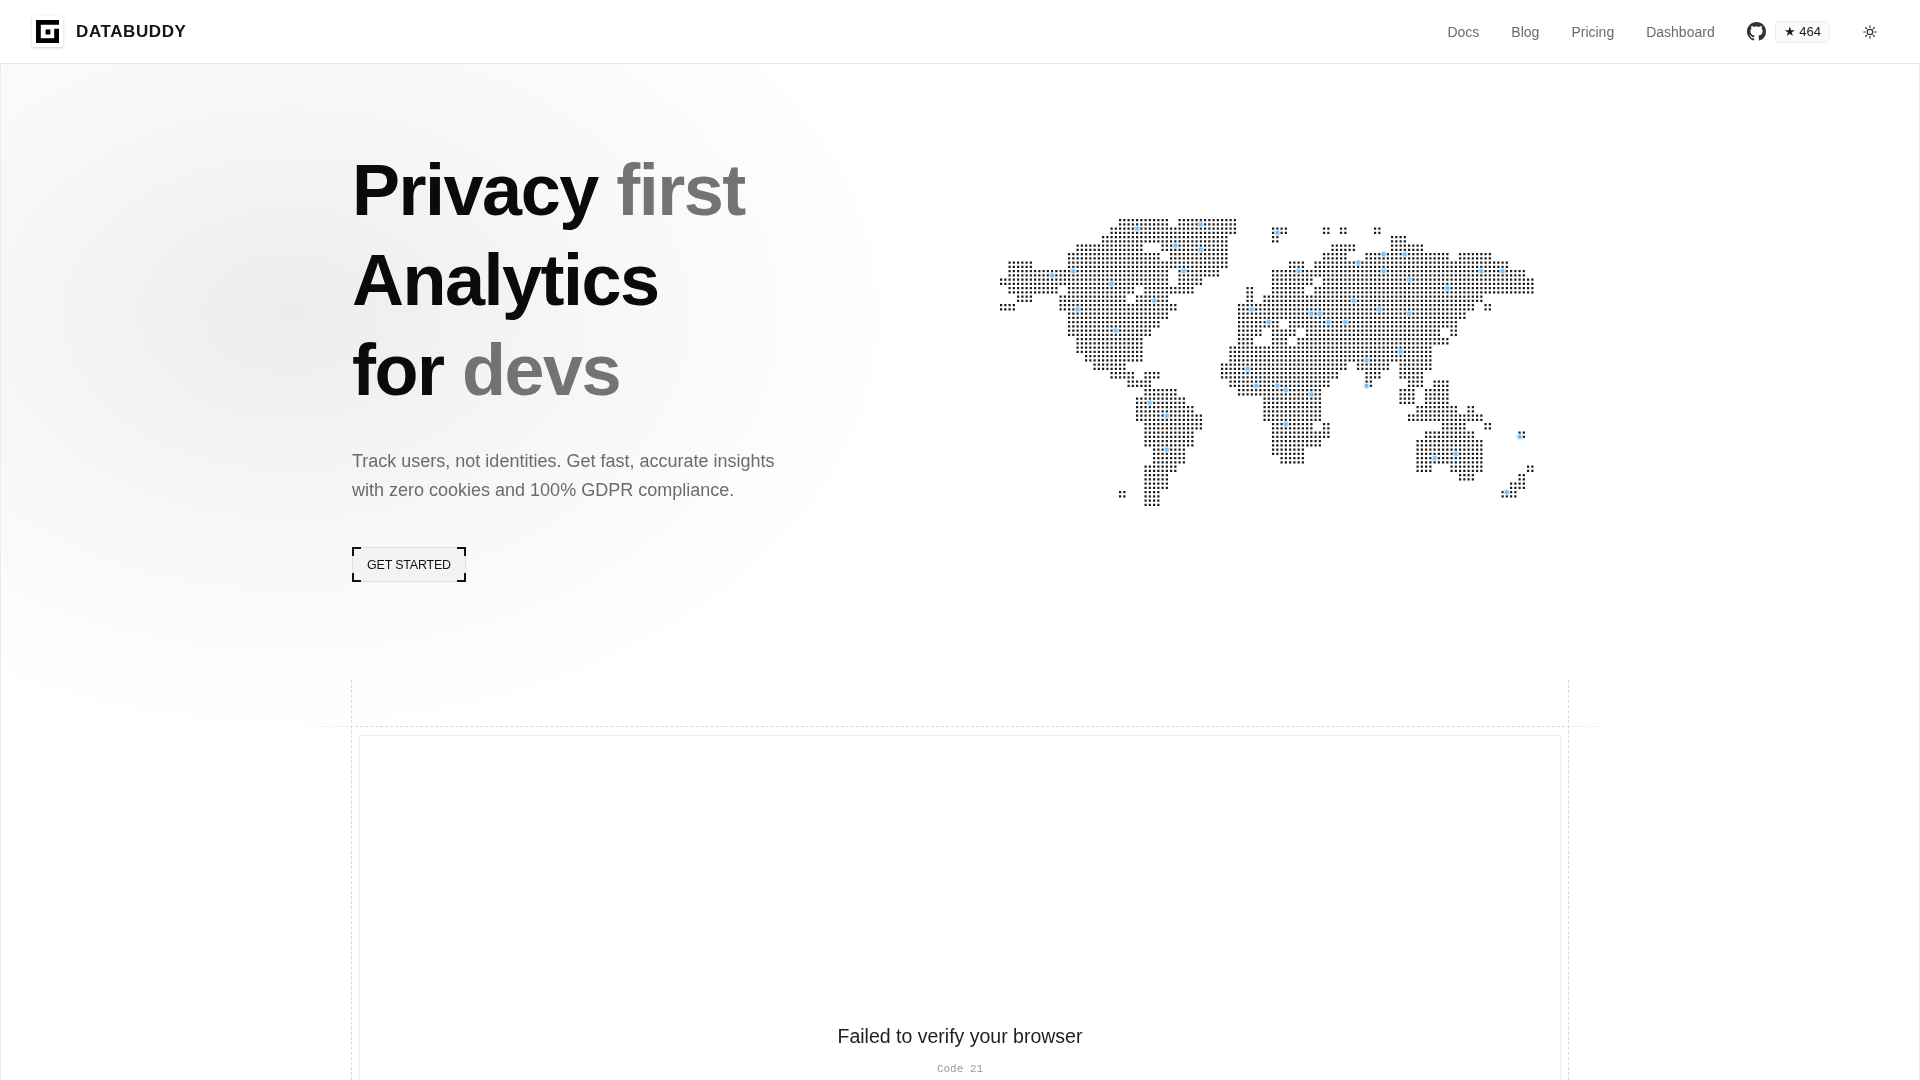 This screenshot has height=1080, width=1920. Describe the element at coordinates (1525, 31) in the screenshot. I see `nav-link: Blog` at that location.